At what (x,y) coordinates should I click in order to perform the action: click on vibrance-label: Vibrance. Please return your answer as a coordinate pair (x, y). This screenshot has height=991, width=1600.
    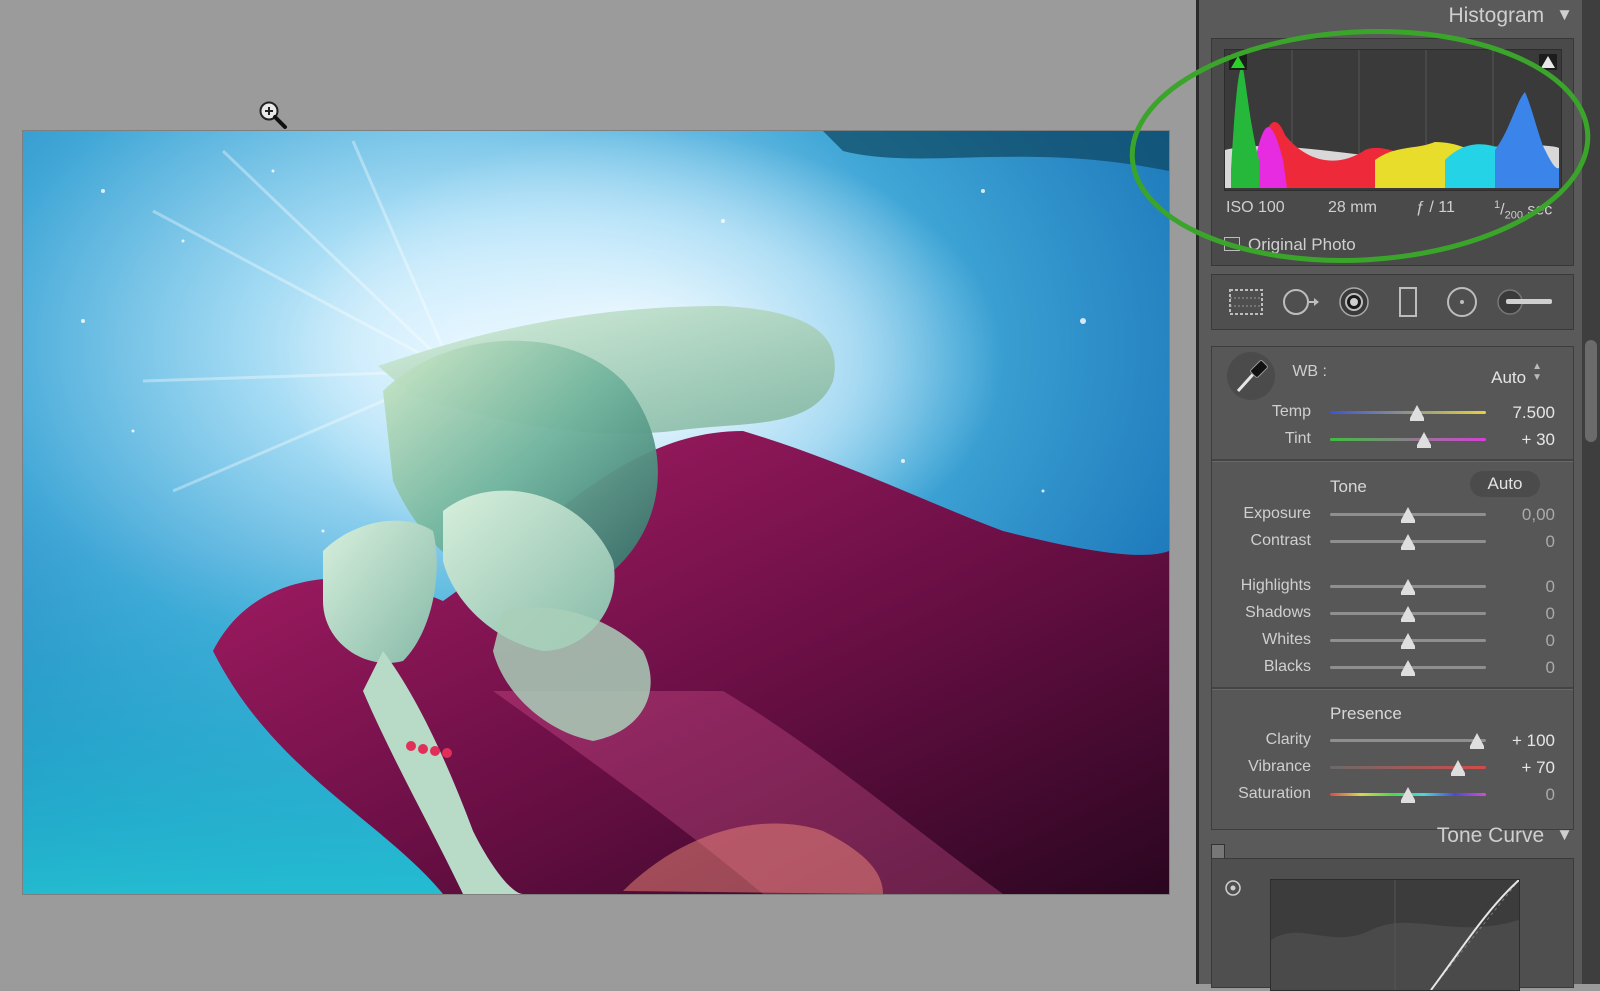
    Looking at the image, I should click on (1279, 766).